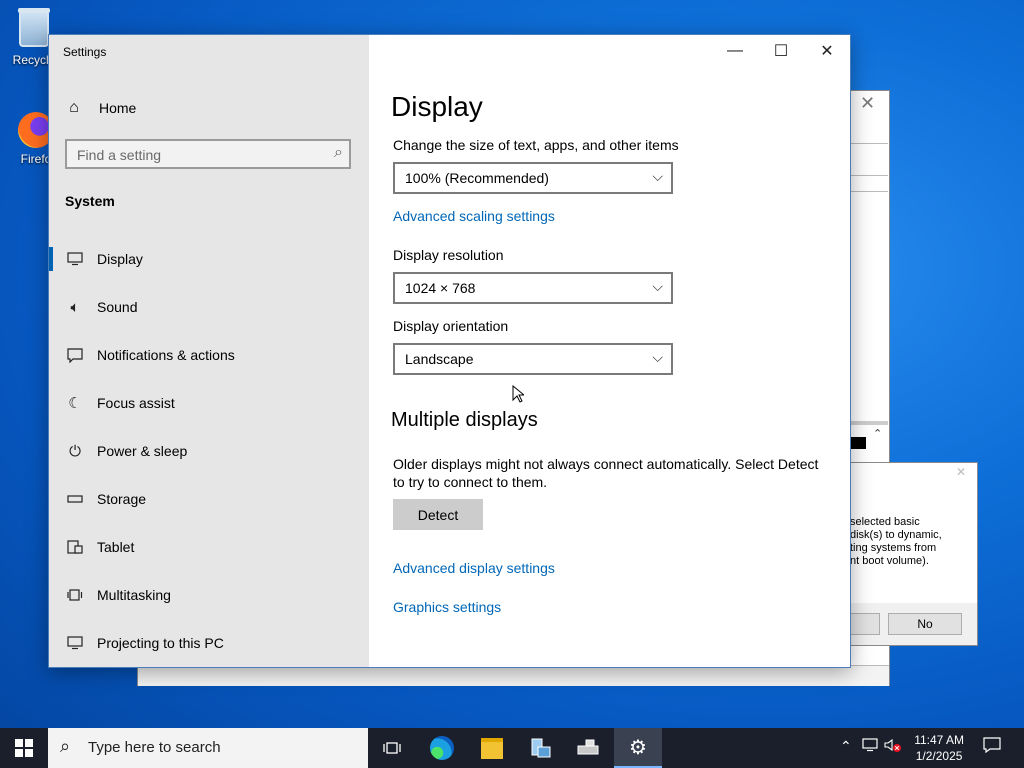 This screenshot has width=1024, height=768. Describe the element at coordinates (134, 595) in the screenshot. I see `sidebar-item-label: Multitasking` at that location.